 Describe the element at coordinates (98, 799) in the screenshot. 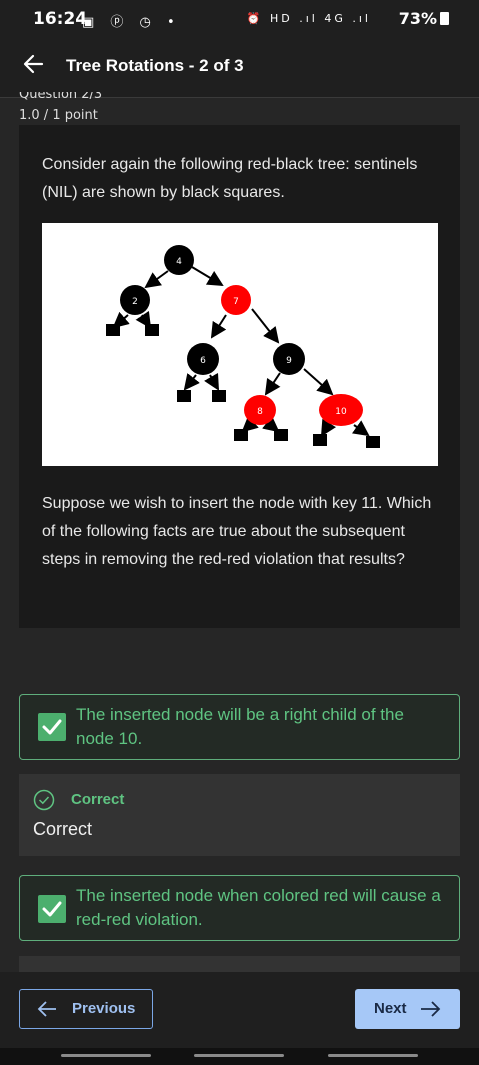

I see `feedback-title: Correct` at that location.